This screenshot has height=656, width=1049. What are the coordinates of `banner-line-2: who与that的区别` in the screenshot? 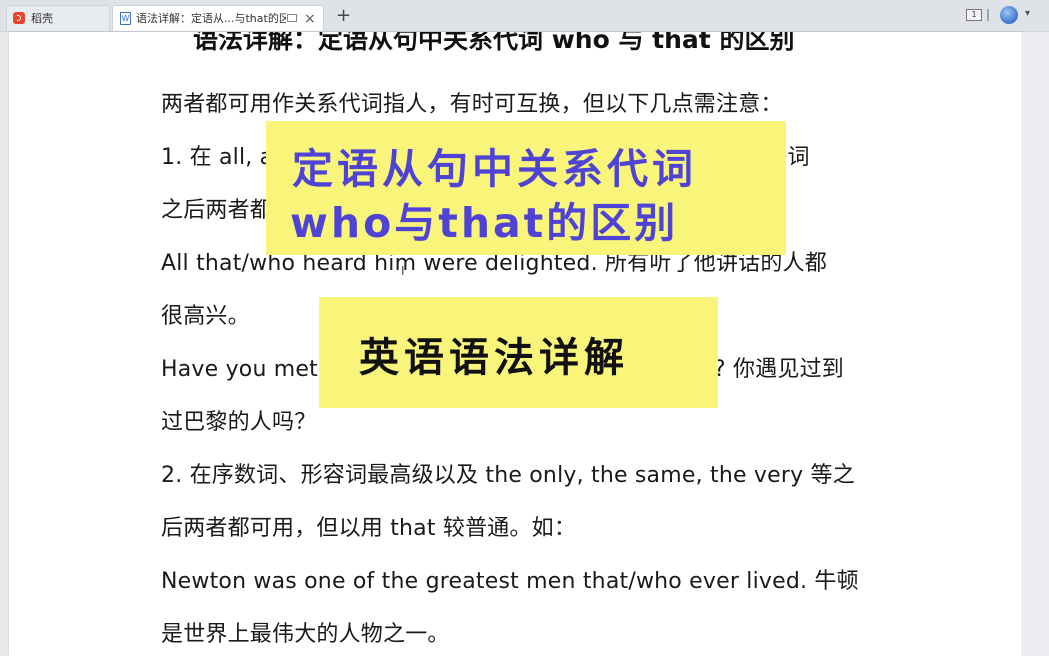 It's located at (484, 223).